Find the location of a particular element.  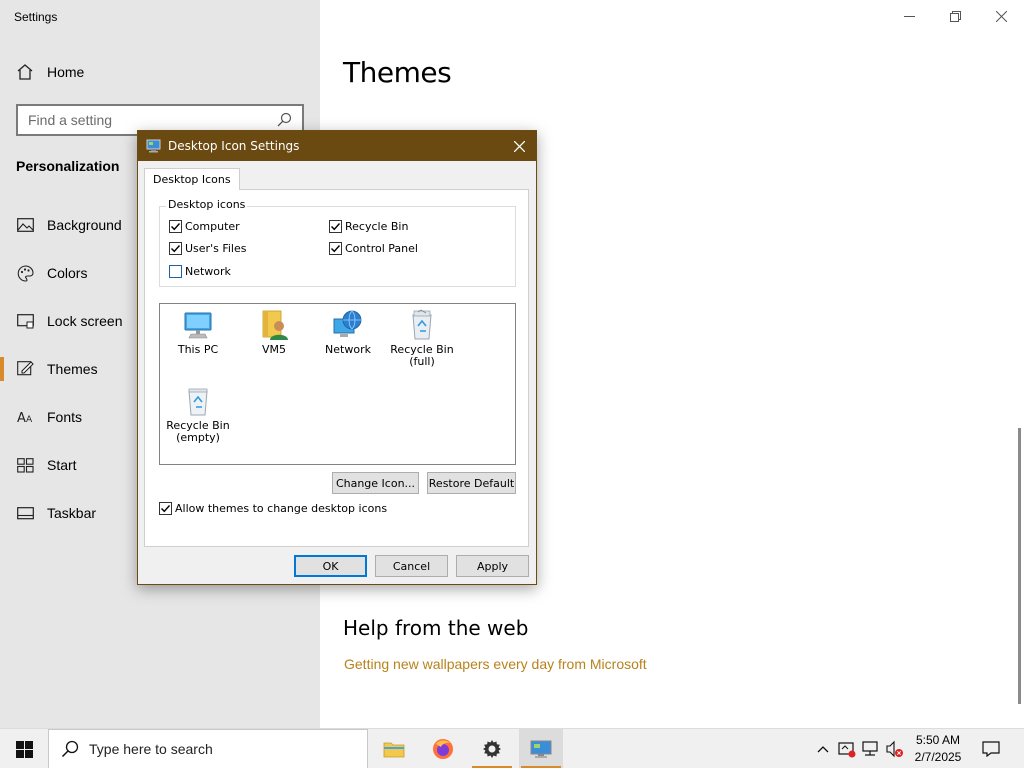

control-panel-checkbox: Control Panel is located at coordinates (373, 248).